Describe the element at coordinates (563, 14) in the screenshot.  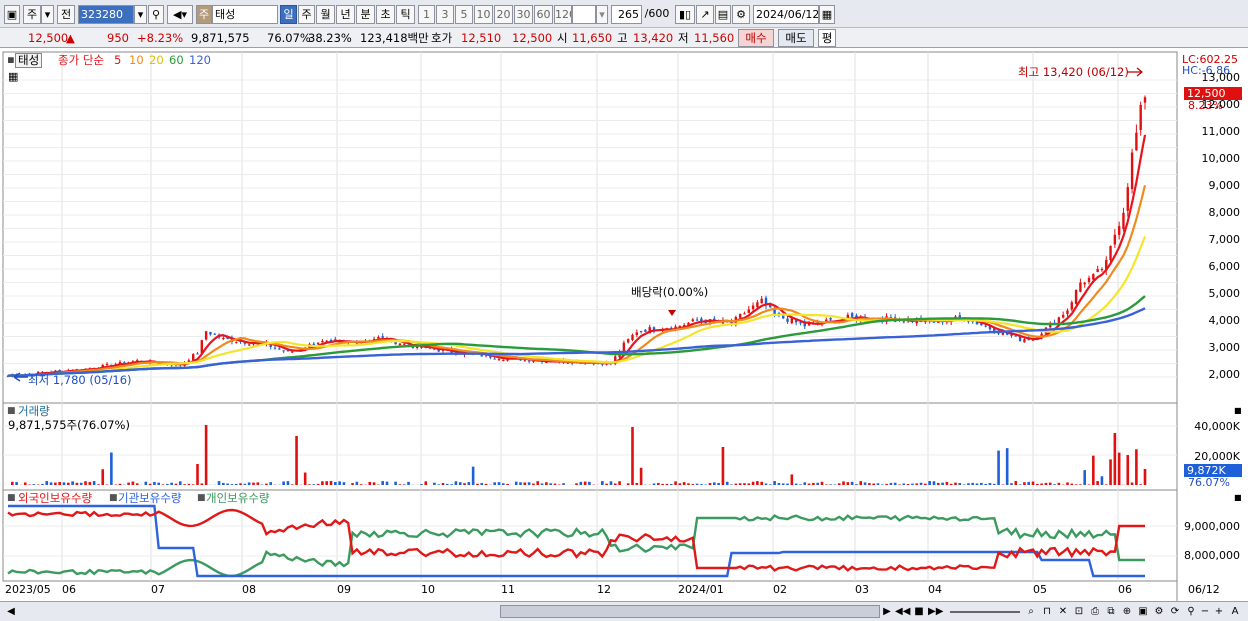
I see `minute-120: 120` at that location.